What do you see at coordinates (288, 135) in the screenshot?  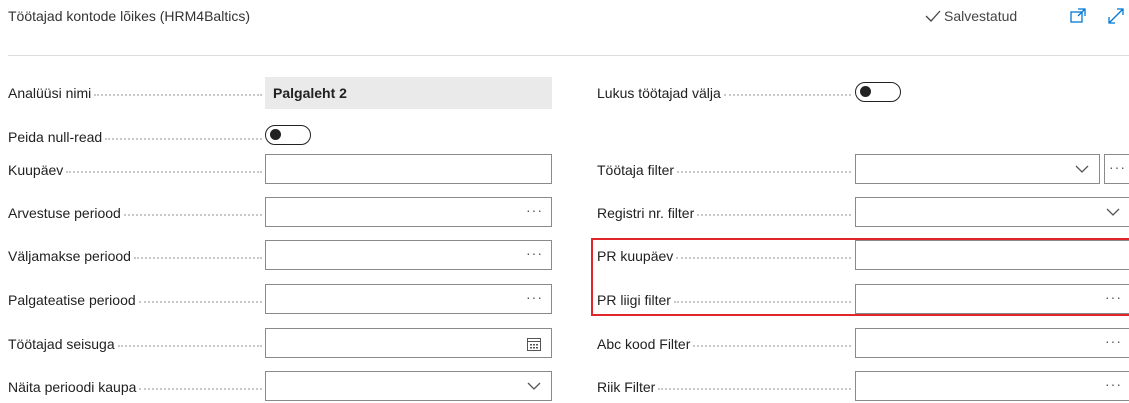 I see `hide-null-rows-toggle` at bounding box center [288, 135].